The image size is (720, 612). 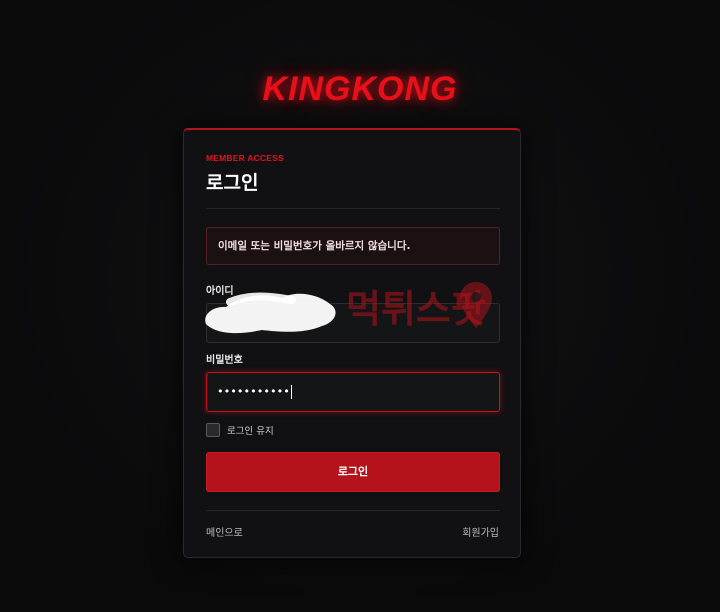 I want to click on brand-logo: KINGKONG, so click(x=360, y=89).